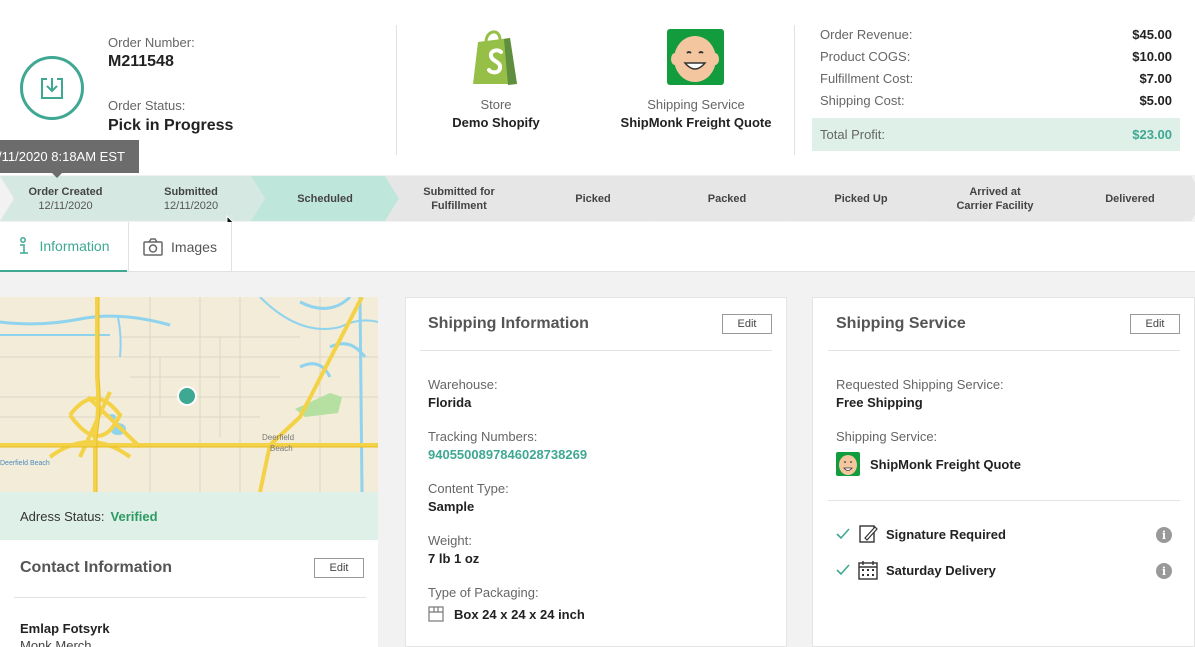 The height and width of the screenshot is (647, 1195). I want to click on saturday-delivery-label: Saturday Delivery, so click(941, 570).